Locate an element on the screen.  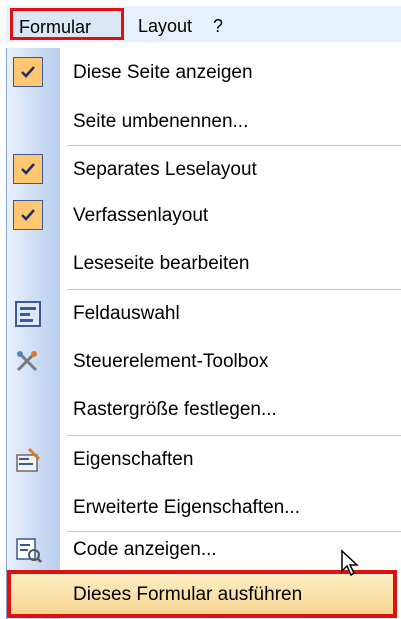
menu-item-label: Leseseite bearbeiten is located at coordinates (161, 263).